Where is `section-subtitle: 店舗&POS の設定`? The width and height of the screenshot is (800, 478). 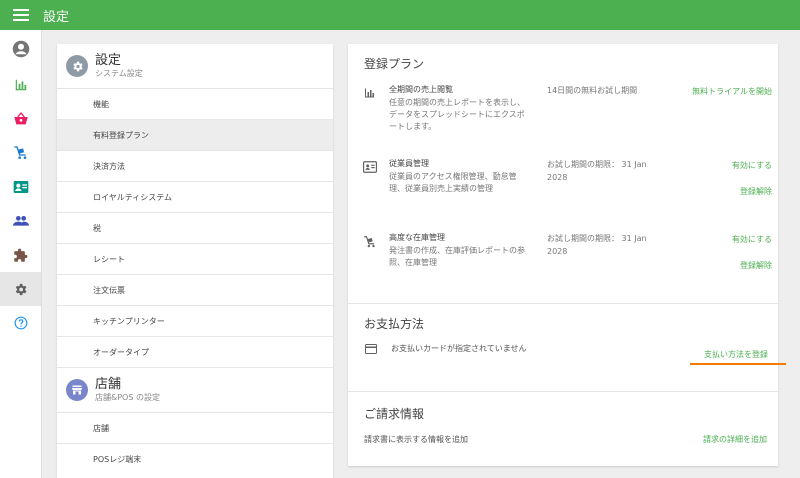 section-subtitle: 店舗&POS の設定 is located at coordinates (127, 397).